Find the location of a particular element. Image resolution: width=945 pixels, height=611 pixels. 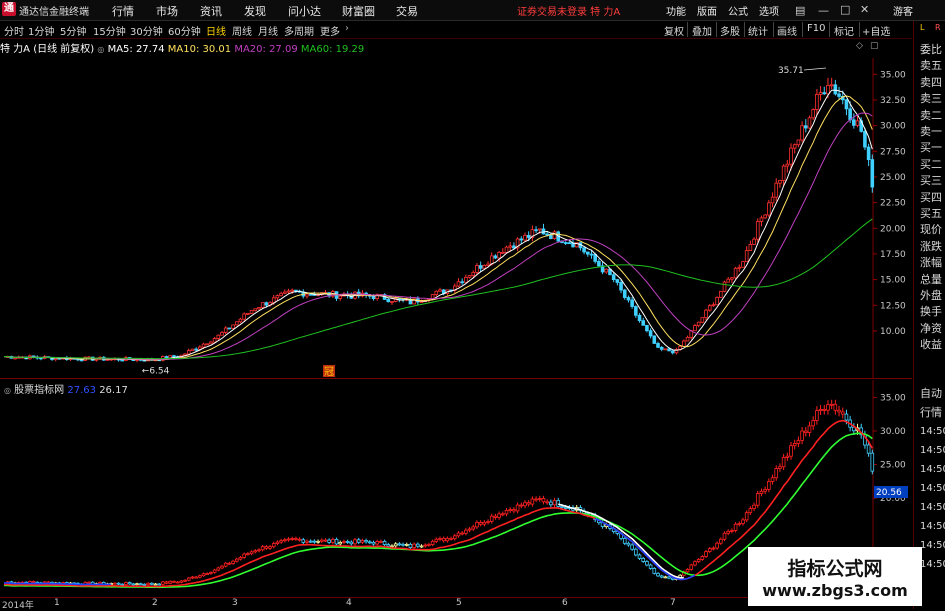

period-multi: 多周期 is located at coordinates (299, 30).